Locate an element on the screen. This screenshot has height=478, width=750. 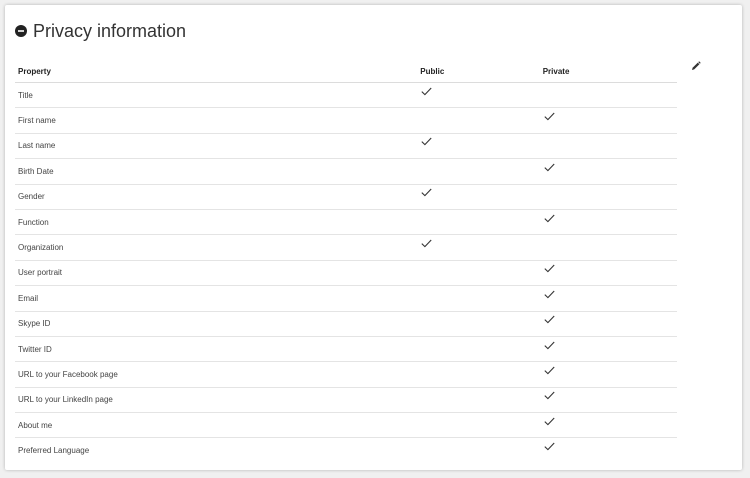
property-label: Email is located at coordinates (216, 298).